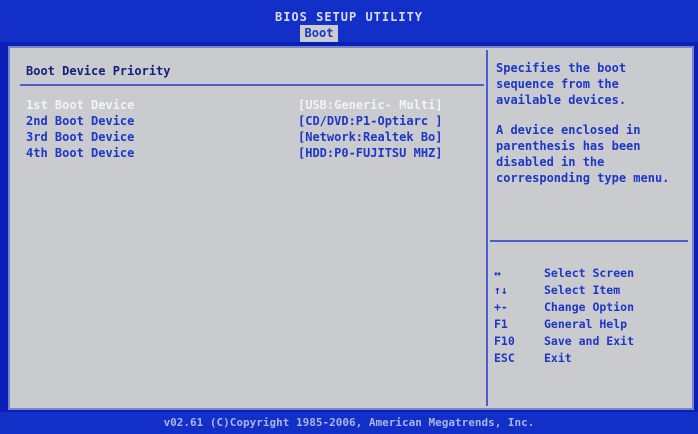  I want to click on boot-device-row-4: 4th Boot Device [HDD:P0-FUJITSU MHZ], so click(255, 153).